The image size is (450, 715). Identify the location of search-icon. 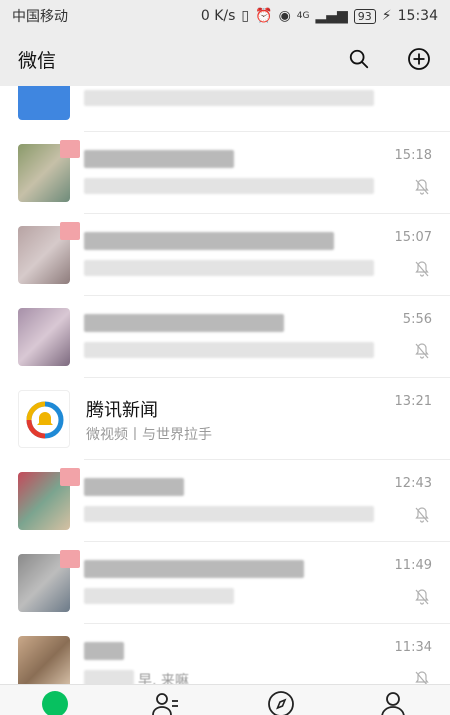
(359, 59).